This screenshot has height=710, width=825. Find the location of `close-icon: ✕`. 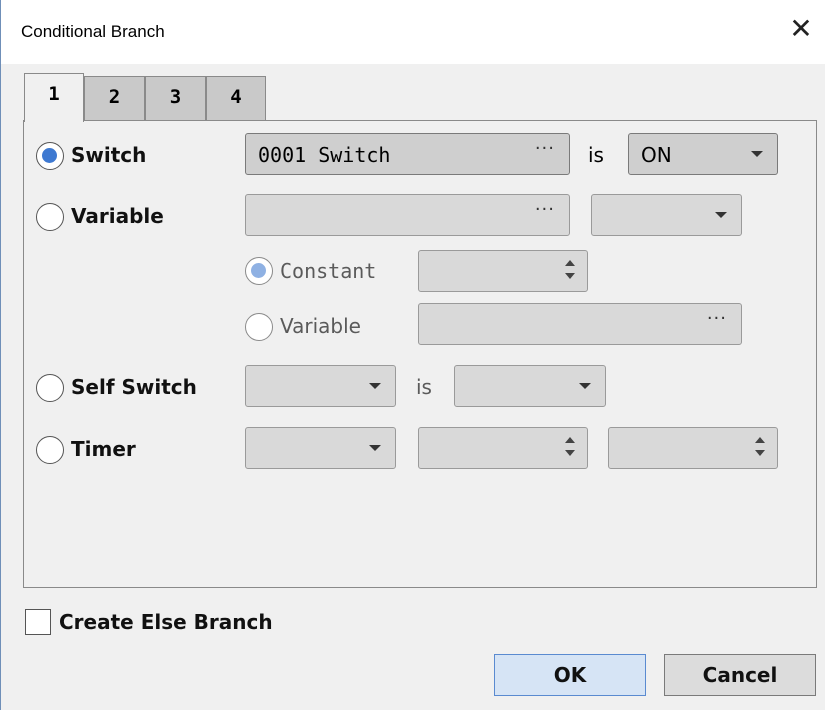

close-icon: ✕ is located at coordinates (801, 29).